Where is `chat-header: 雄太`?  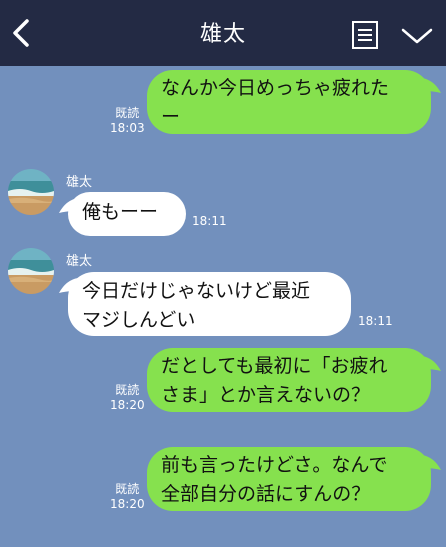
chat-header: 雄太 is located at coordinates (223, 33).